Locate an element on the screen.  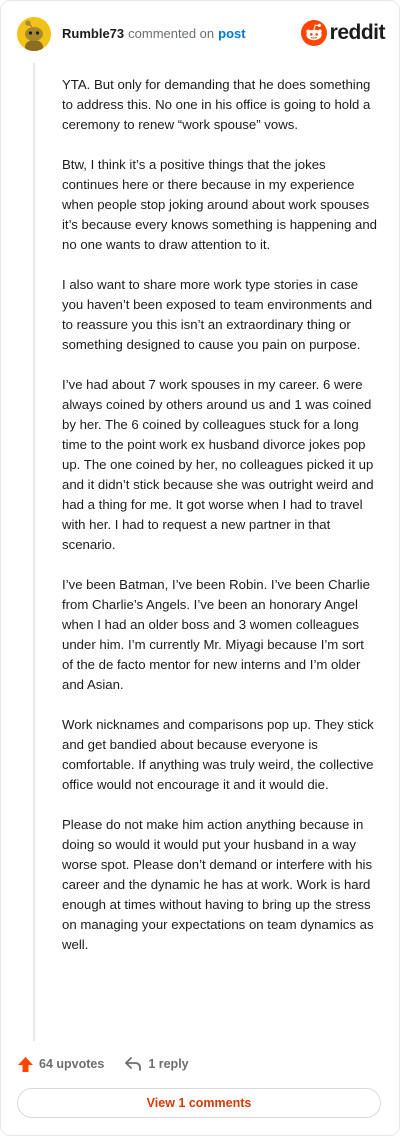
reply-count: 1 reply is located at coordinates (168, 1064).